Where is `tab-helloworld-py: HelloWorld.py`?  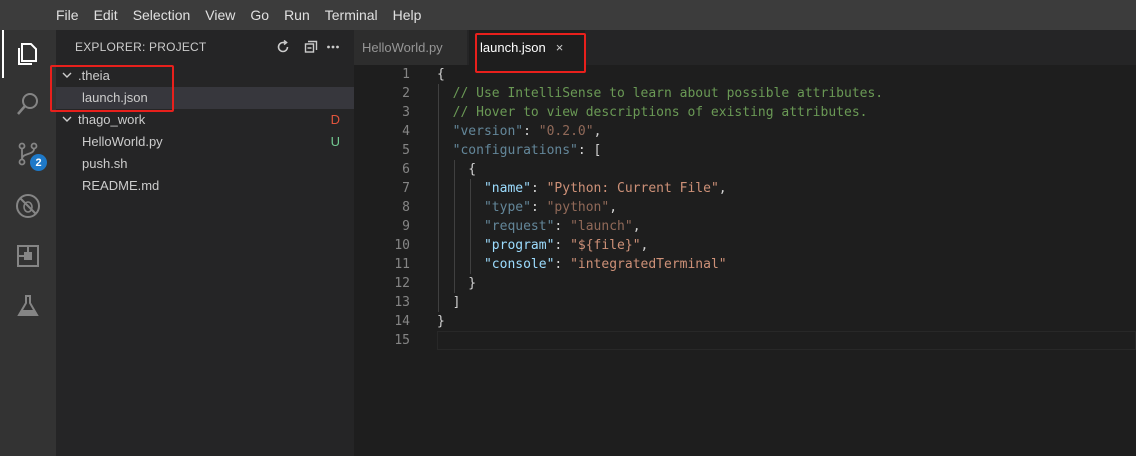 tab-helloworld-py: HelloWorld.py is located at coordinates (410, 47).